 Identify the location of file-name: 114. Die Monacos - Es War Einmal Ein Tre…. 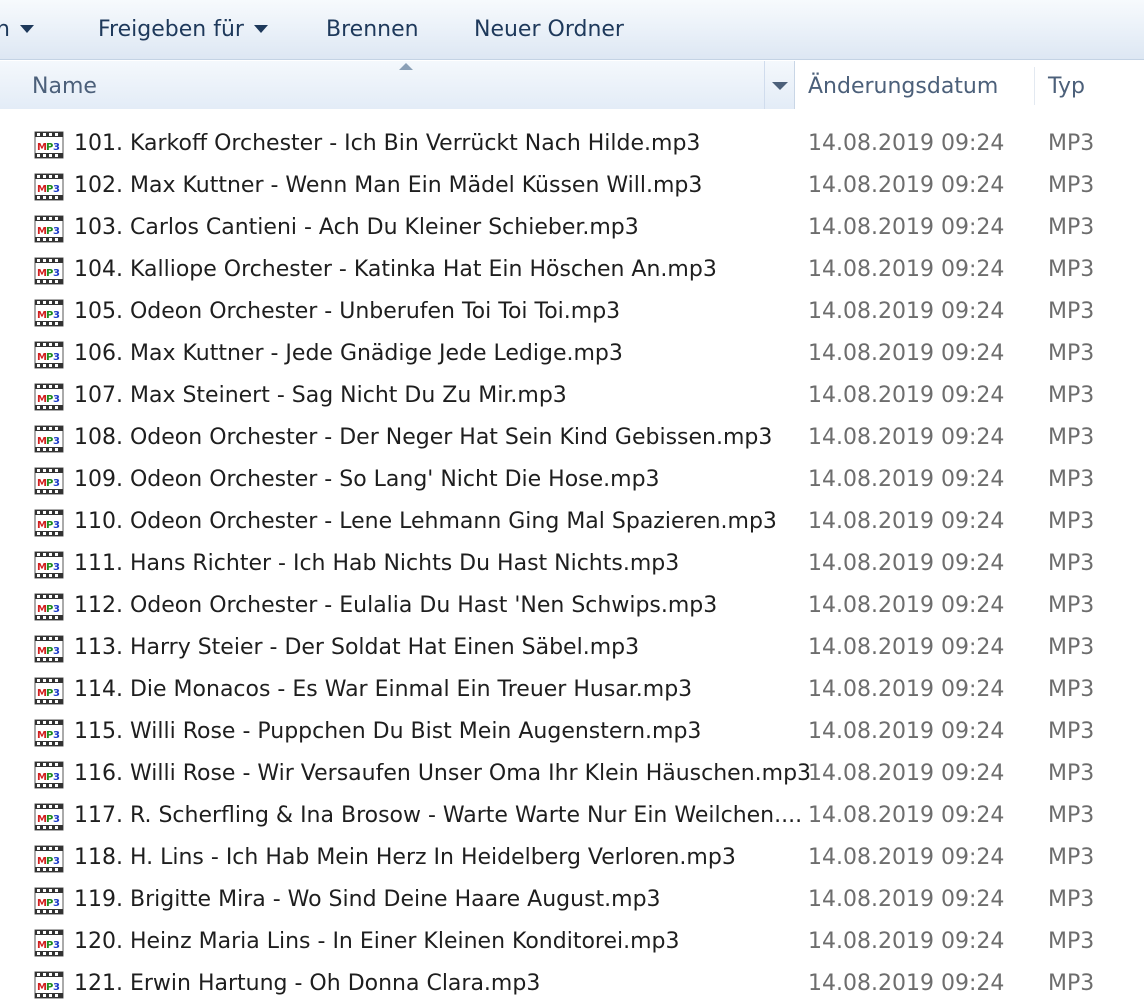
(383, 689).